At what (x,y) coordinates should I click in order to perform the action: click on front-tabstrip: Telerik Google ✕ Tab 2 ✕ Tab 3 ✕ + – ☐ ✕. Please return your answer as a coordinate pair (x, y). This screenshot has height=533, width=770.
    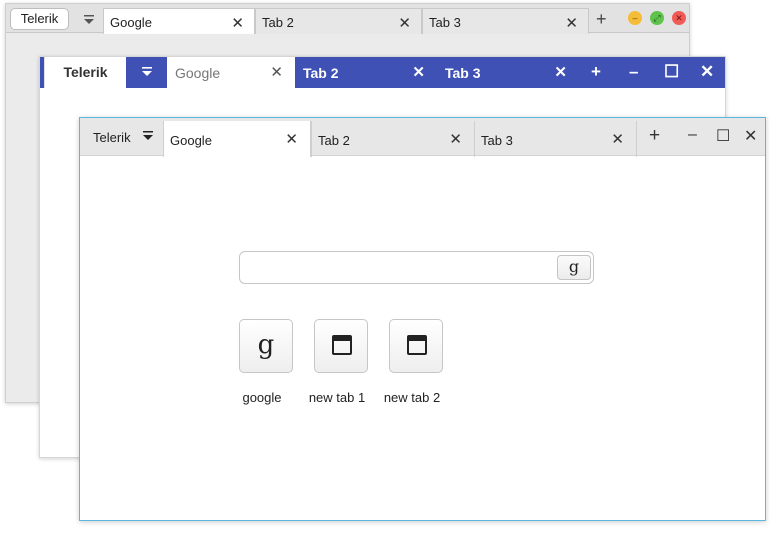
    Looking at the image, I should click on (422, 137).